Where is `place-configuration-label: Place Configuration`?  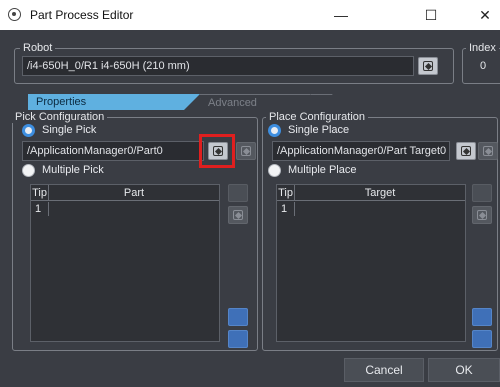 place-configuration-label: Place Configuration is located at coordinates (317, 117).